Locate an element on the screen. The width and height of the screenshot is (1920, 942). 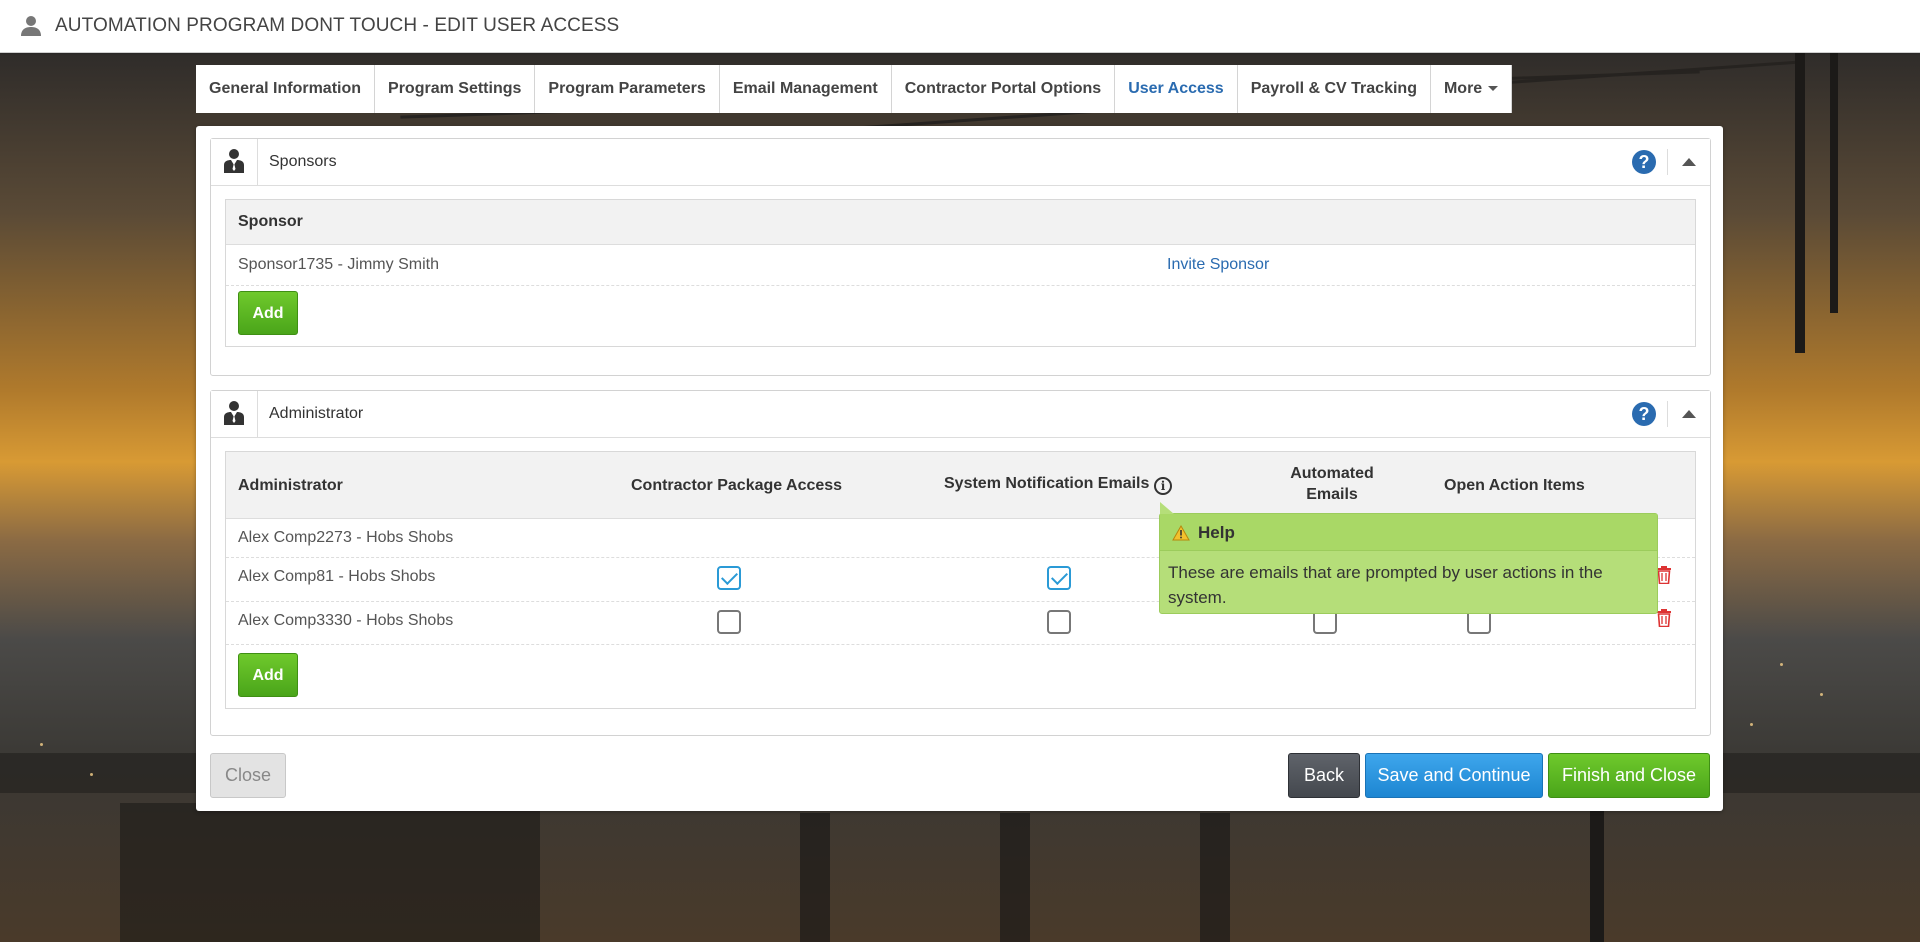
tab-program-parameters: Program Parameters is located at coordinates (627, 89).